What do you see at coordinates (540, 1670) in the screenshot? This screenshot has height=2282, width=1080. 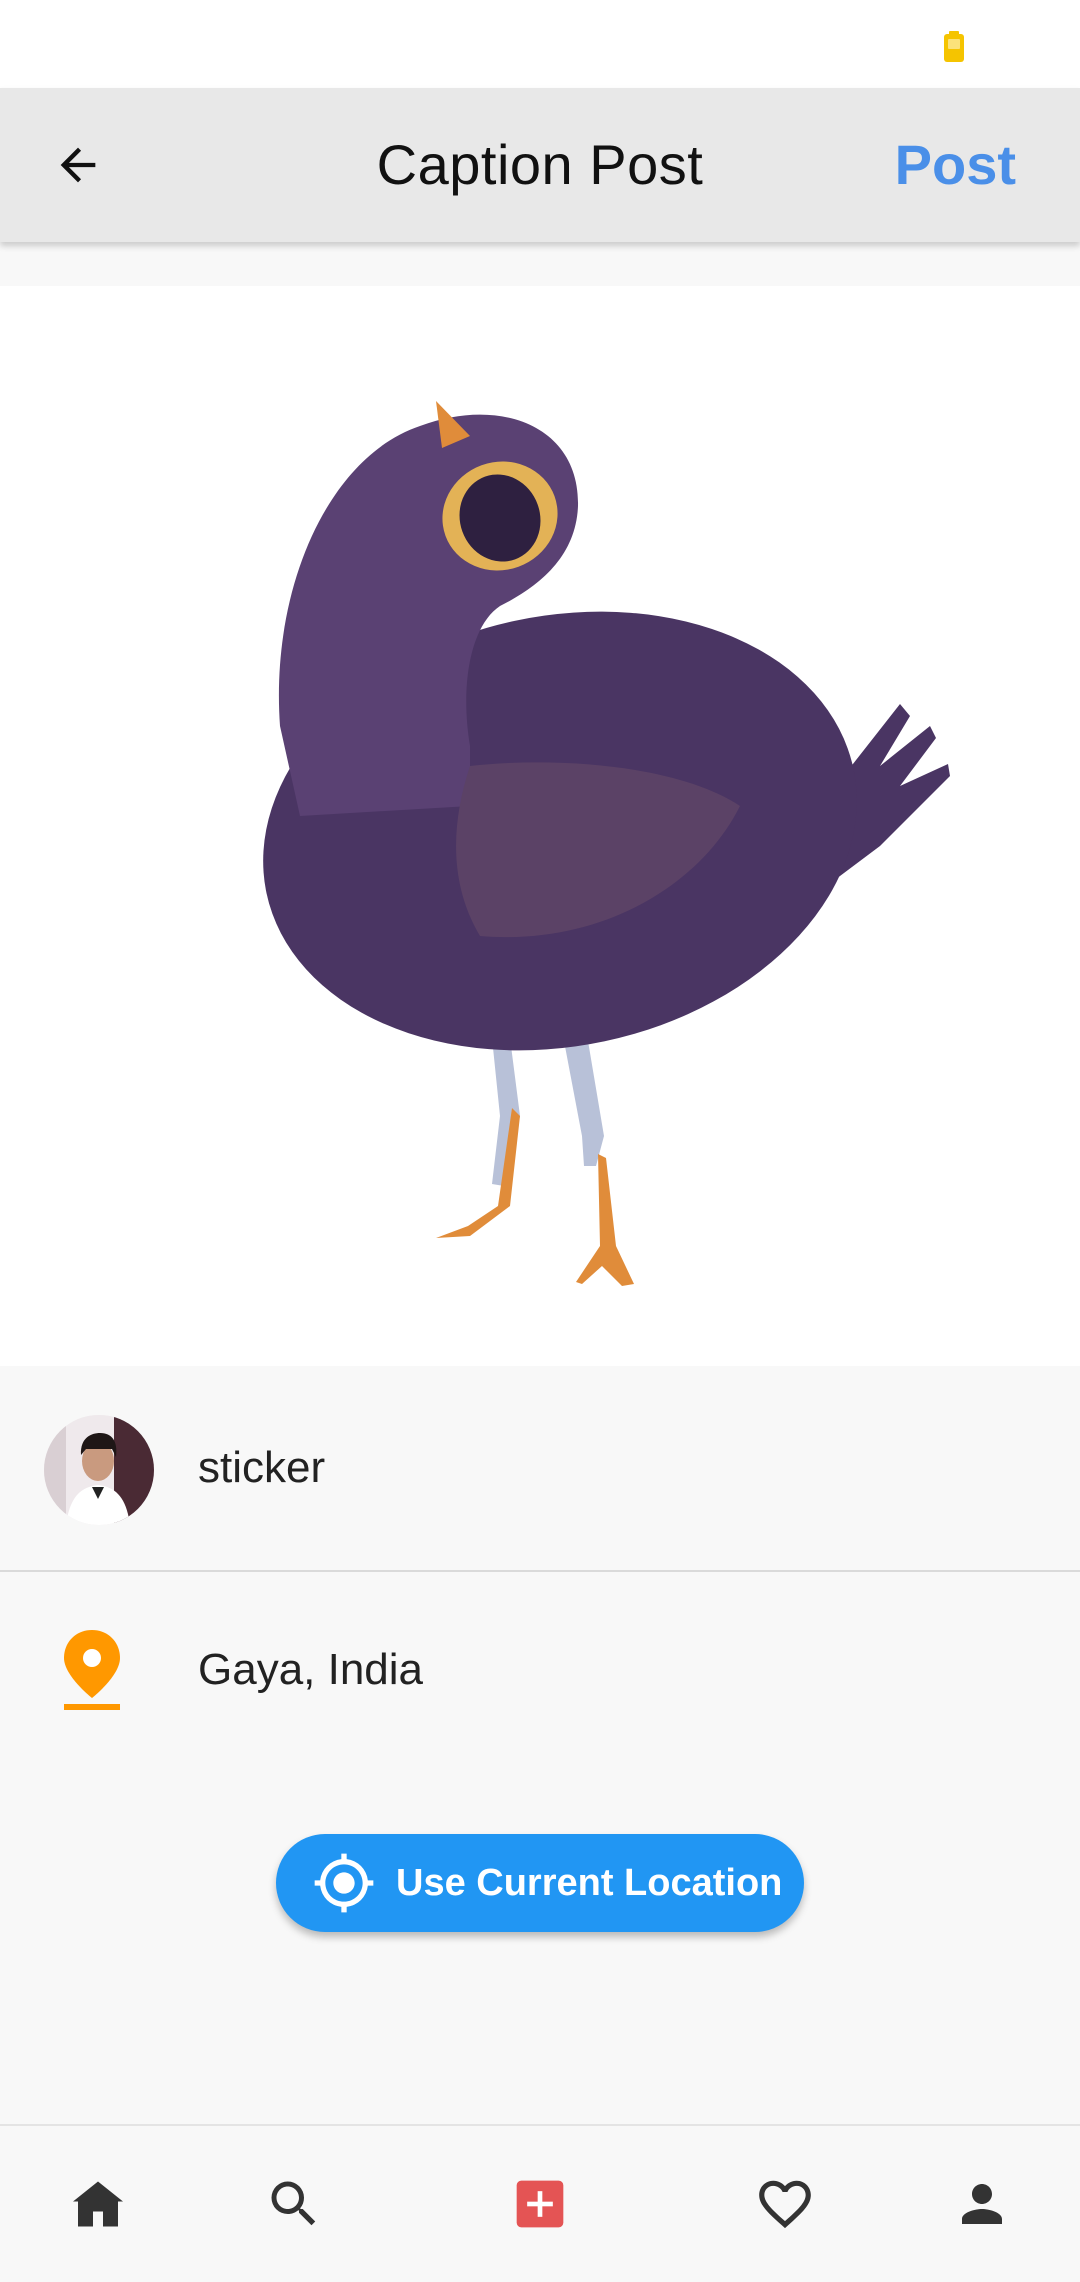 I see `location-row: Gaya, India` at bounding box center [540, 1670].